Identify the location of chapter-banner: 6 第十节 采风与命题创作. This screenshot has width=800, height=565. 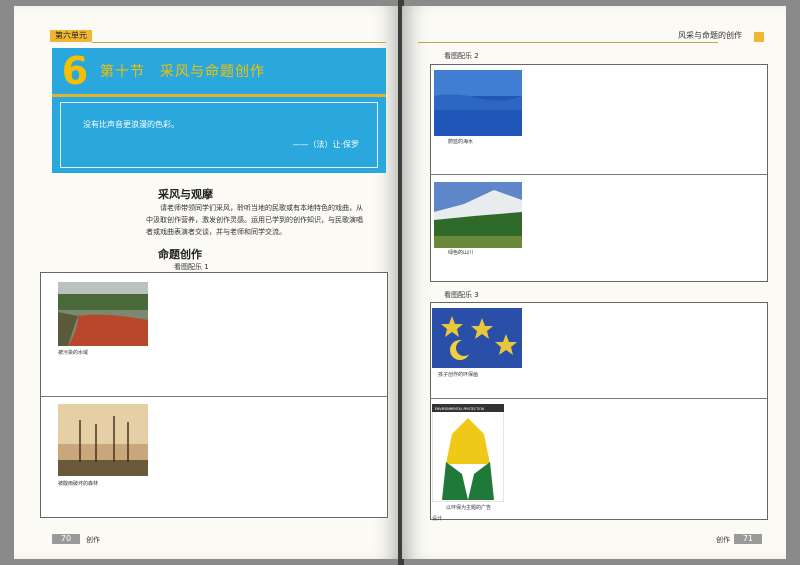
(219, 71).